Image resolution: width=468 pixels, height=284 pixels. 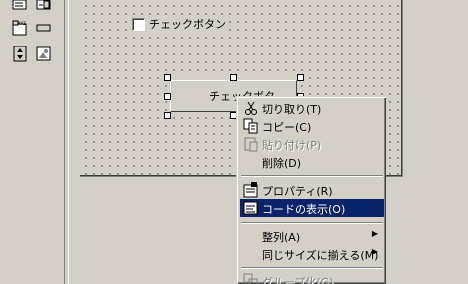 I want to click on menu-item-group: グループ化(G), so click(x=312, y=278).